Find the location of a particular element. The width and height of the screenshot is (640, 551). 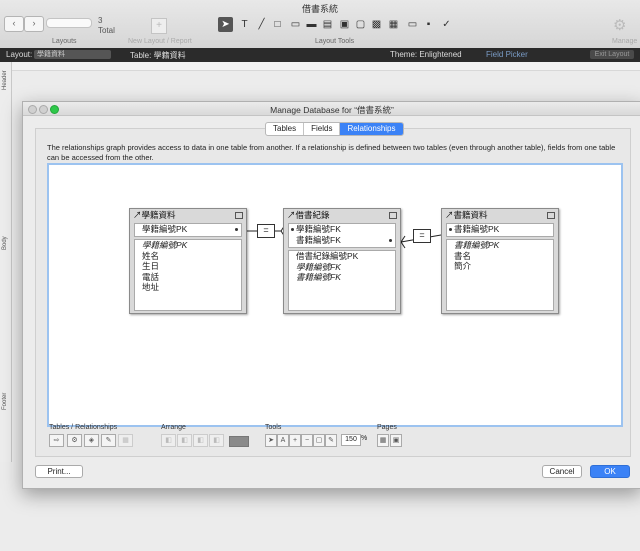

chart-tool-icon: ▦ is located at coordinates (393, 24).